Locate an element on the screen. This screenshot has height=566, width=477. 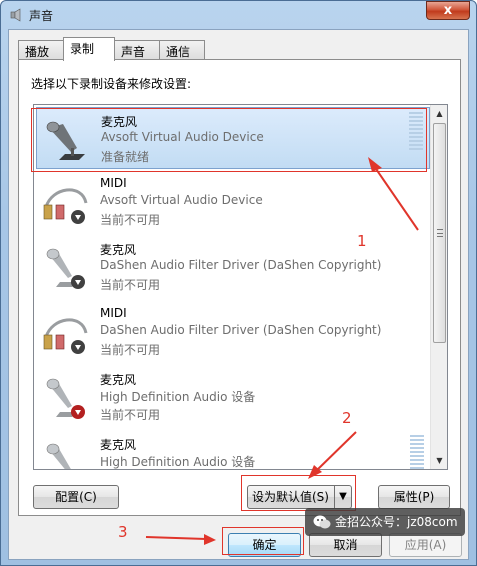
scroll-down-icon: ▼ is located at coordinates (439, 460).